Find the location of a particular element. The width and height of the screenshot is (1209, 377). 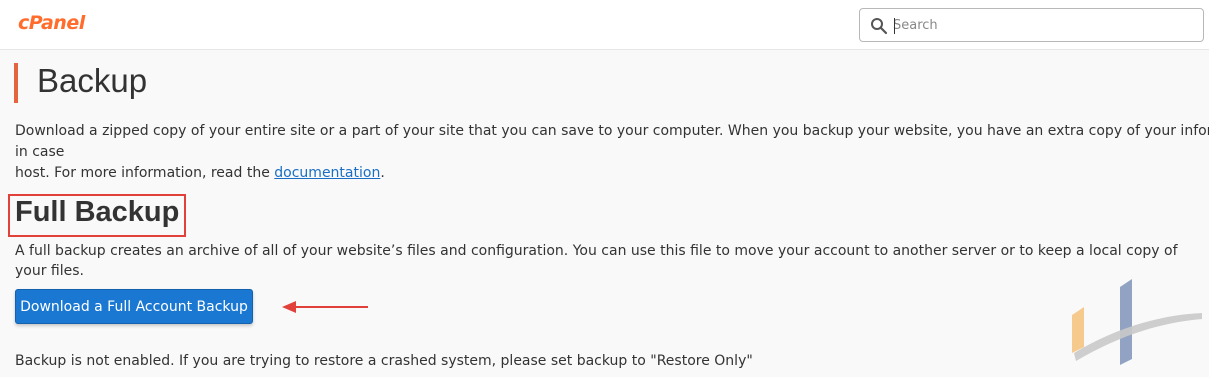

top-bar: cPanel is located at coordinates (604, 25).